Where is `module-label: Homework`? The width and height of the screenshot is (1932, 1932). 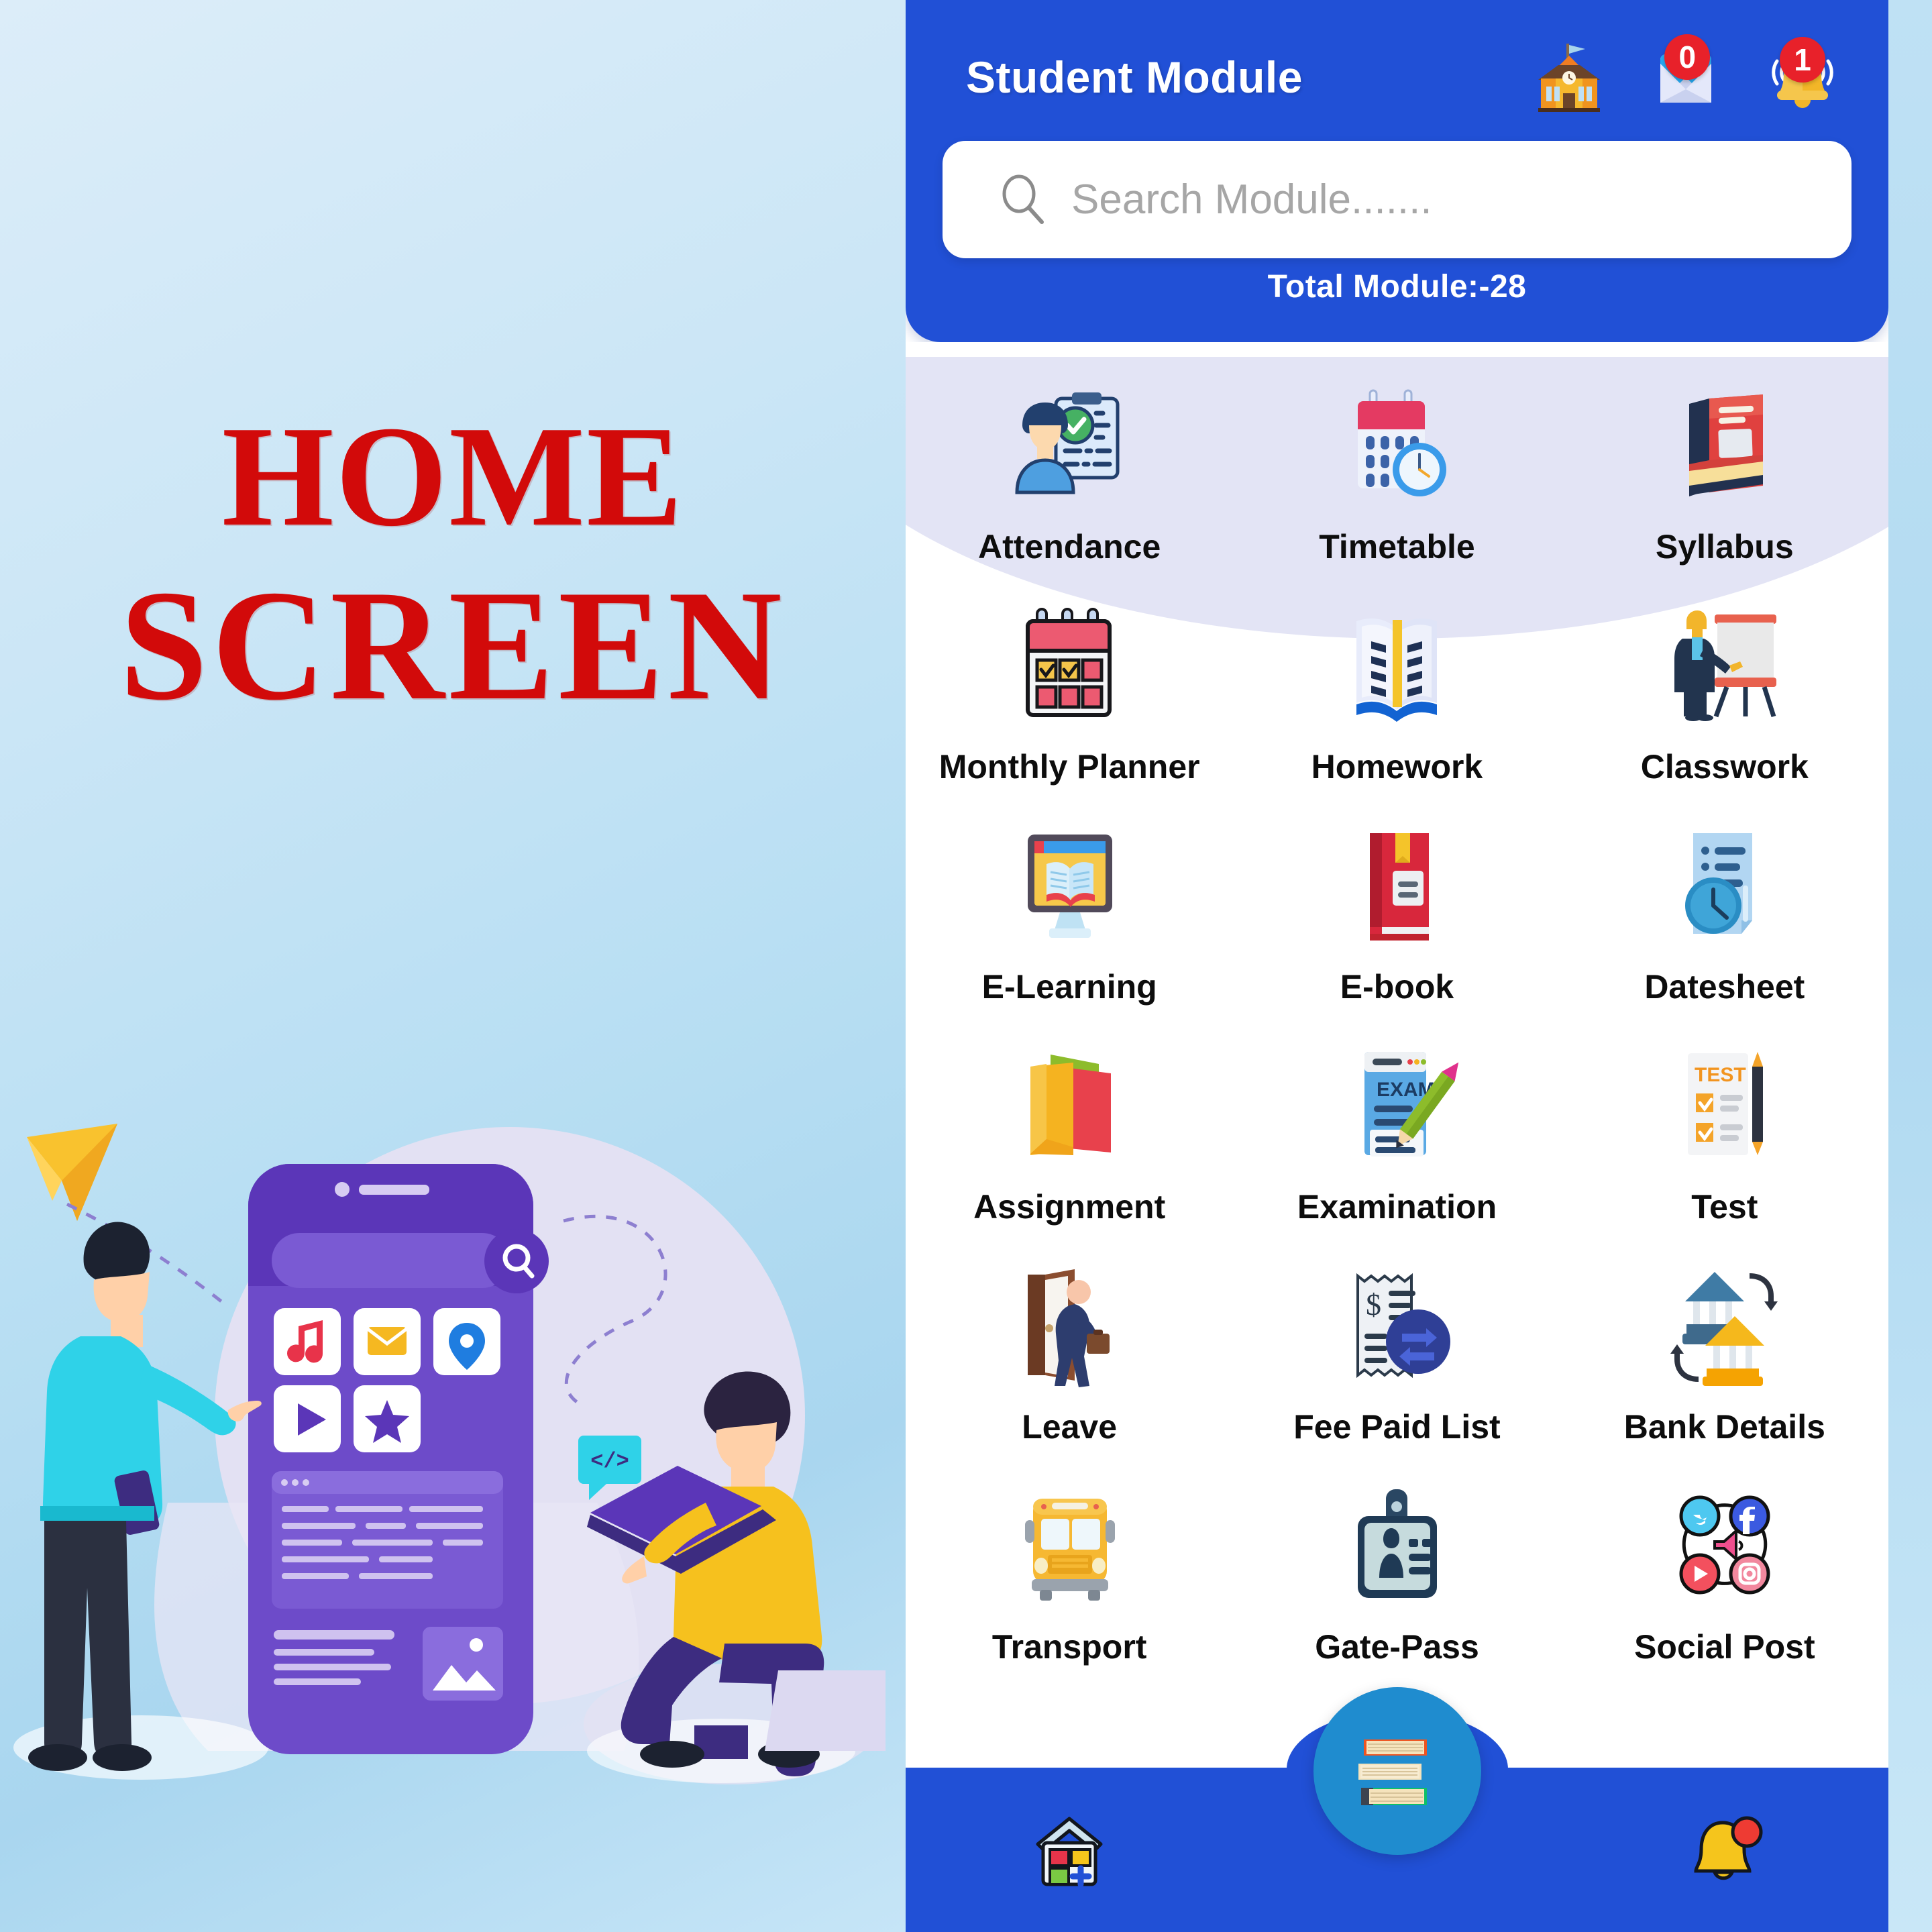 module-label: Homework is located at coordinates (1397, 767).